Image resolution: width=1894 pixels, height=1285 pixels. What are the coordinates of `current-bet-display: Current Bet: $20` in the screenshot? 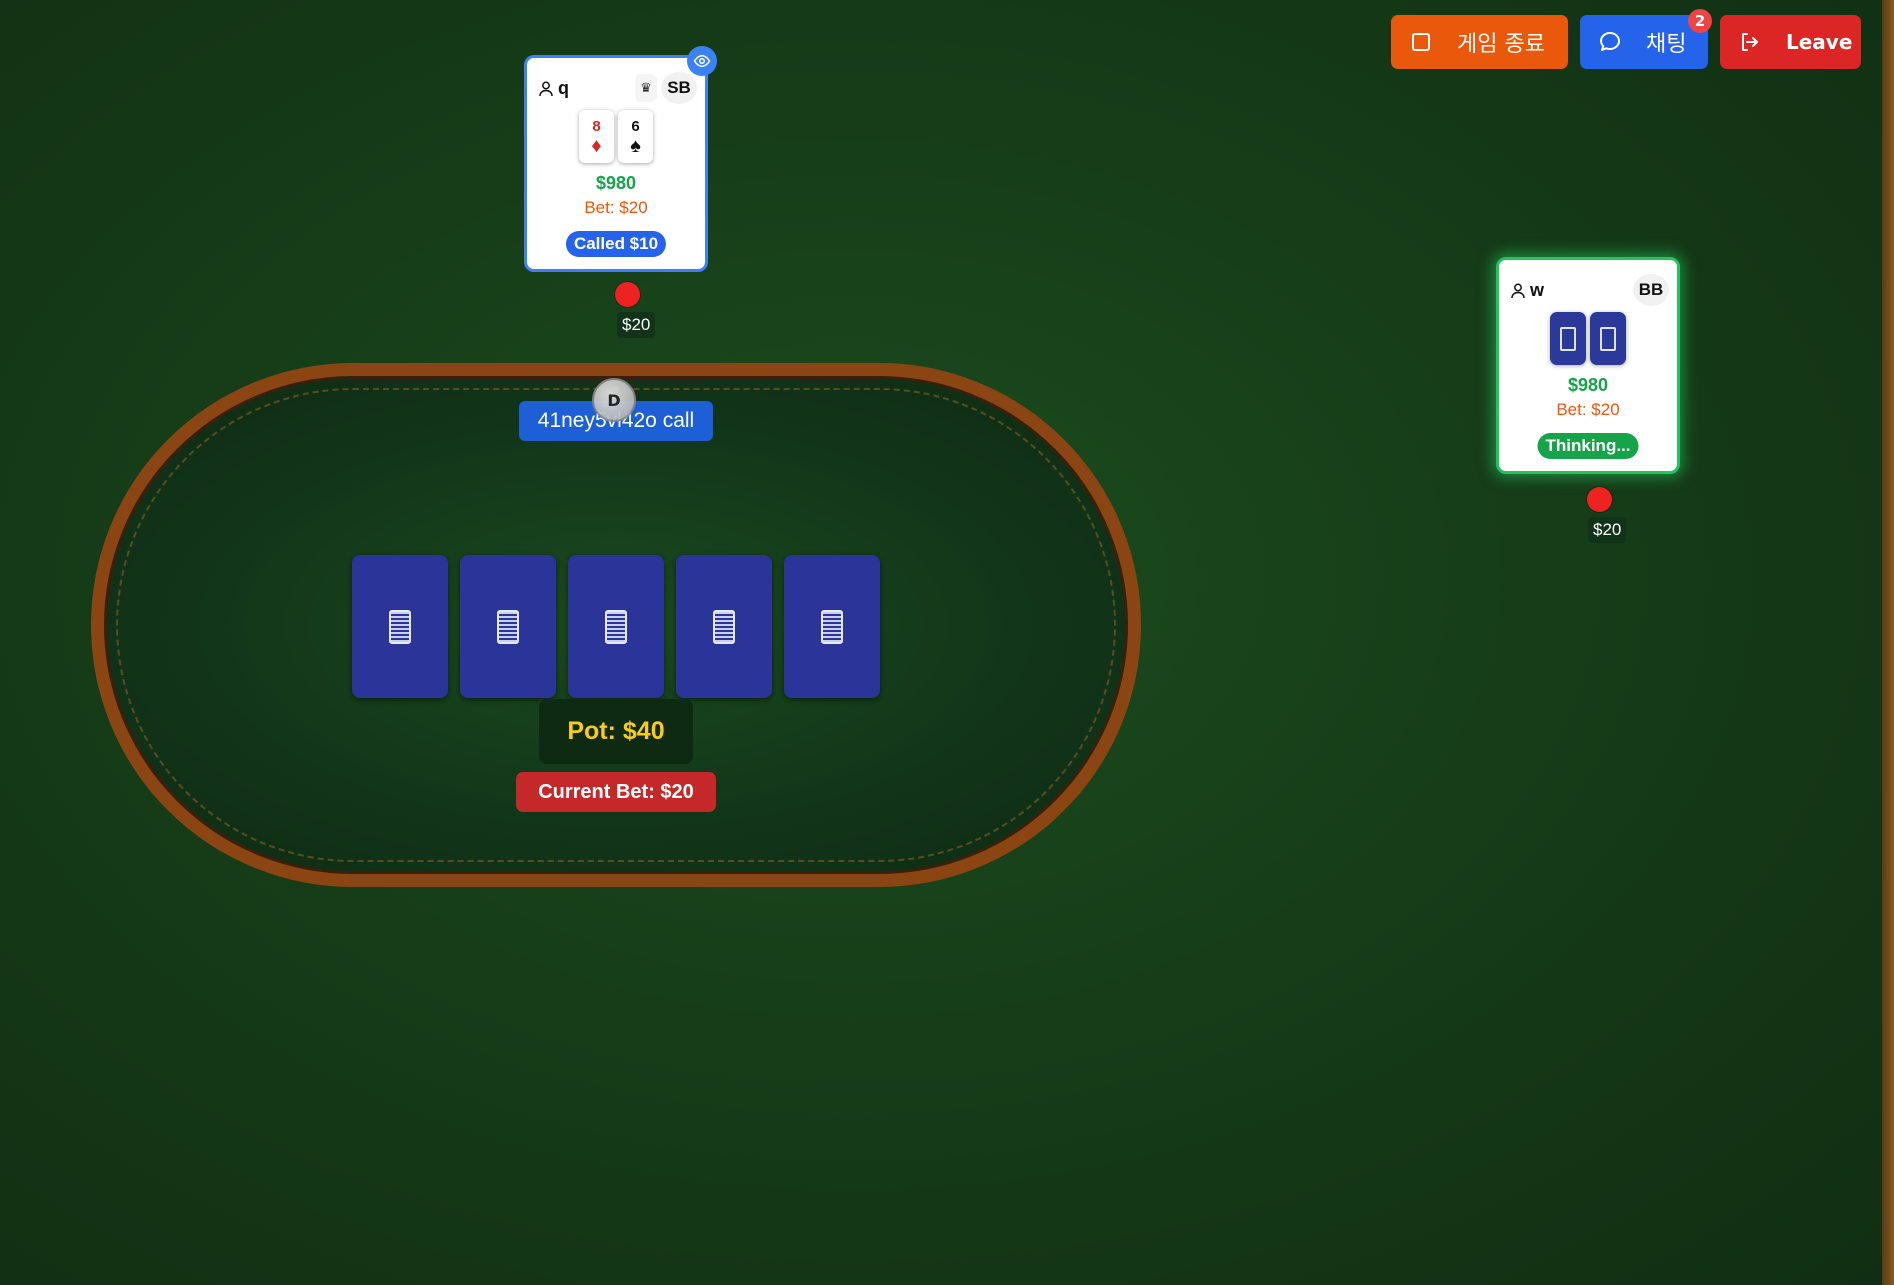 It's located at (616, 792).